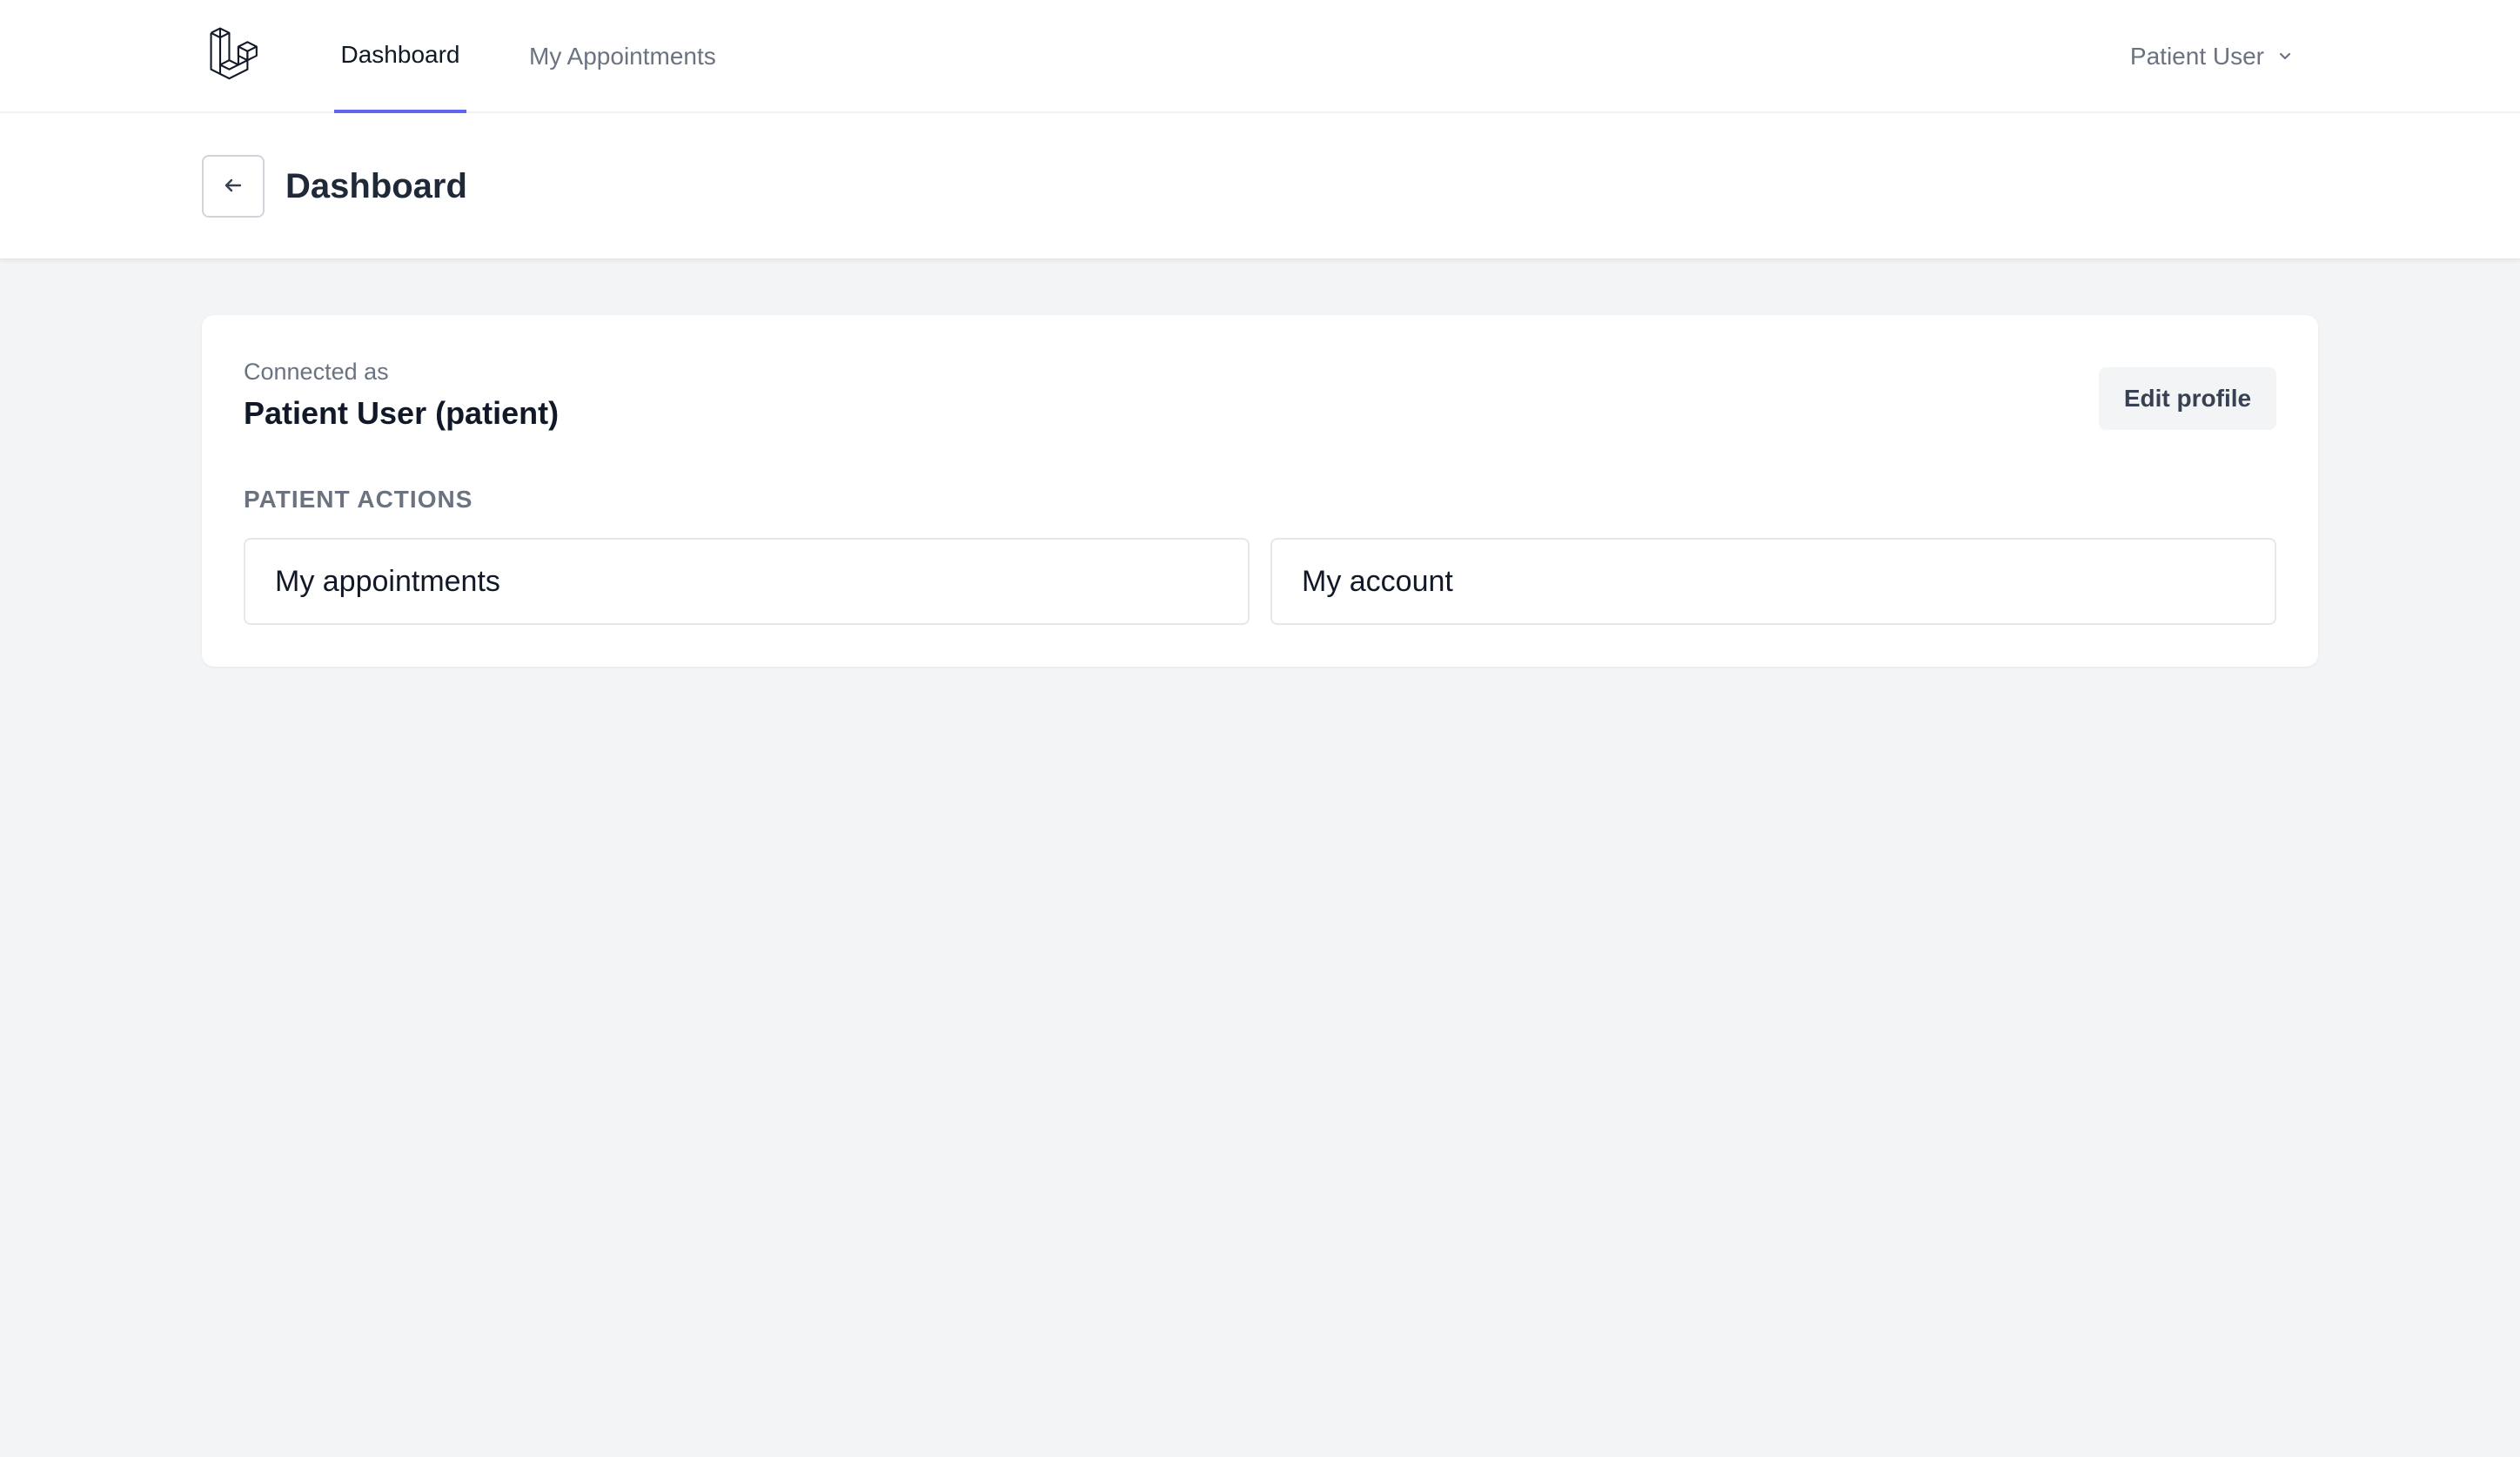 The width and height of the screenshot is (2520, 1457). Describe the element at coordinates (2285, 56) in the screenshot. I see `chevron-down-icon` at that location.